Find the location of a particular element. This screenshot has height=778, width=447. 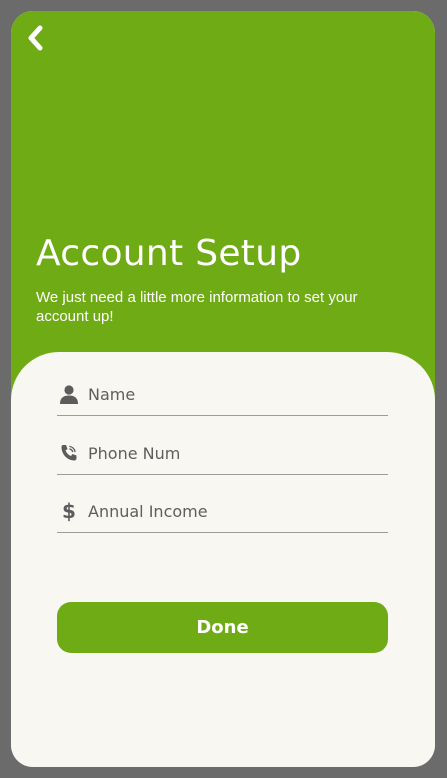

phone-icon is located at coordinates (69, 453).